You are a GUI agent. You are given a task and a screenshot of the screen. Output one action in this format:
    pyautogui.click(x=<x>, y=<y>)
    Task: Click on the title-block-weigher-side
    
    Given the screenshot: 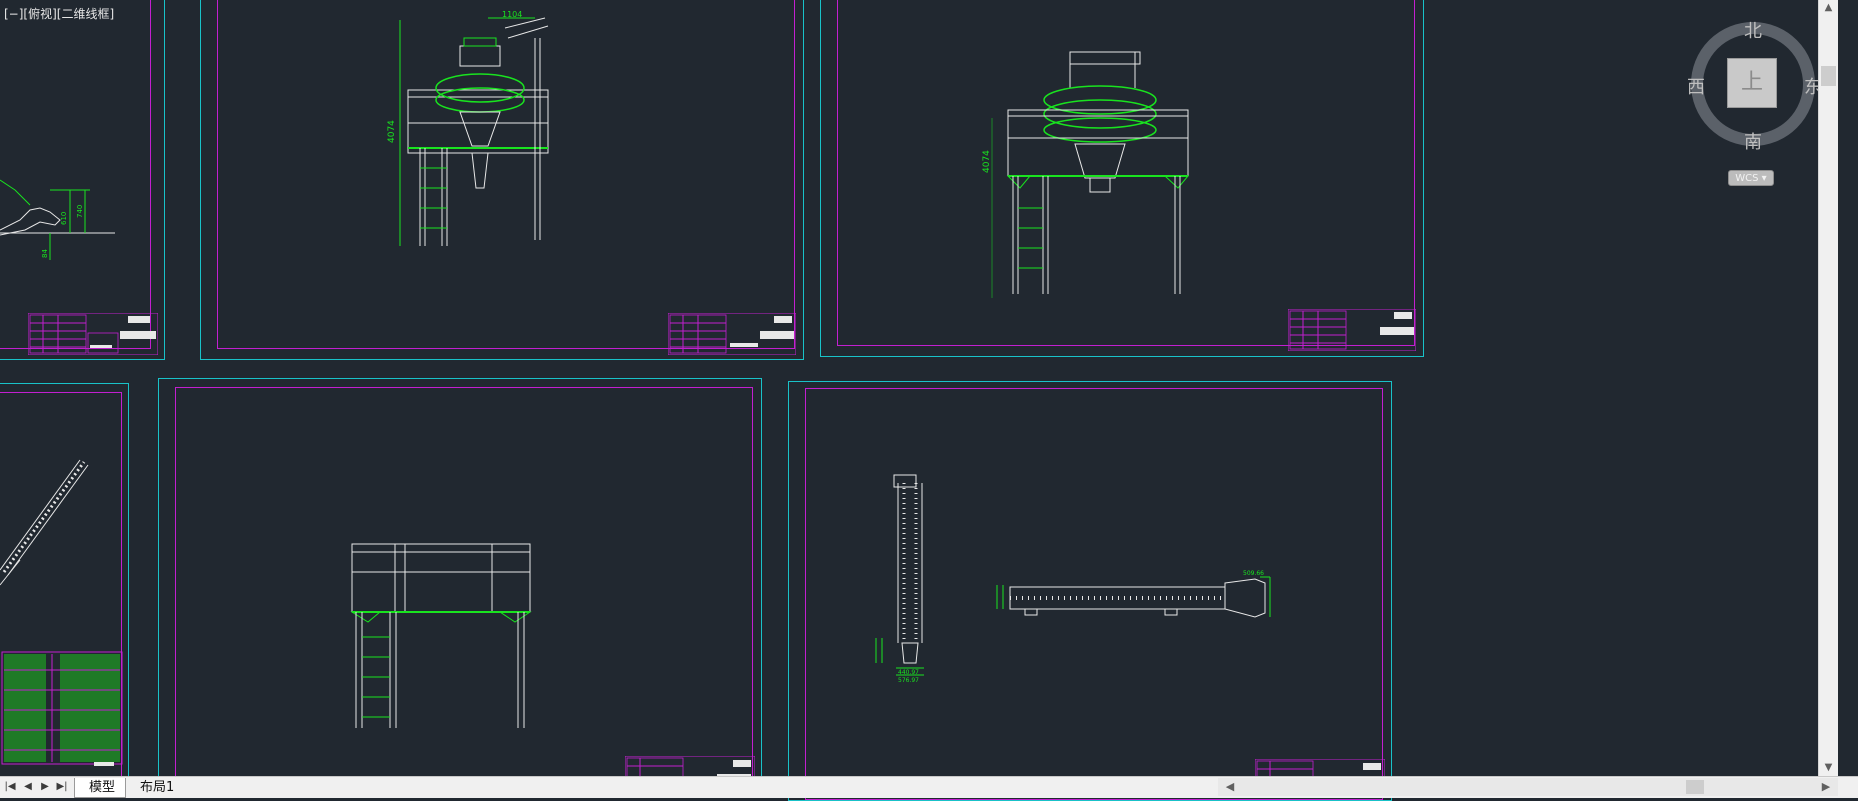 What is the action you would take?
    pyautogui.click(x=1352, y=330)
    